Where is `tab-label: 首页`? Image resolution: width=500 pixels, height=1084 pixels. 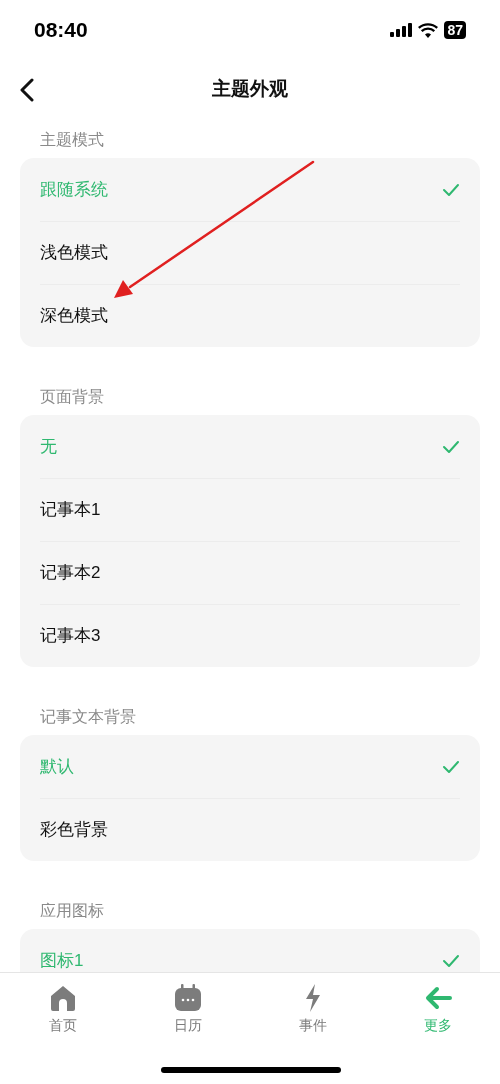
tab-label: 首页 is located at coordinates (62, 1025).